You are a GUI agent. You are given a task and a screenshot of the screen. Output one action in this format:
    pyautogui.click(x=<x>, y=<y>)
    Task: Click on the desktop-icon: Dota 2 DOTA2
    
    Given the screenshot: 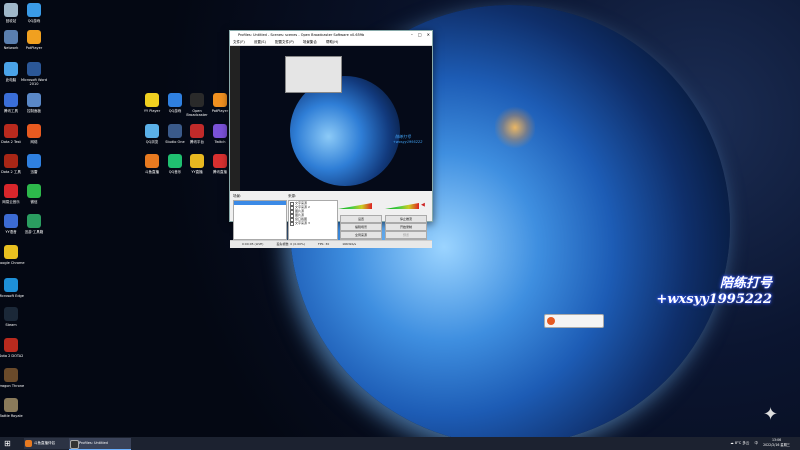 What is the action you would take?
    pyautogui.click(x=12, y=348)
    